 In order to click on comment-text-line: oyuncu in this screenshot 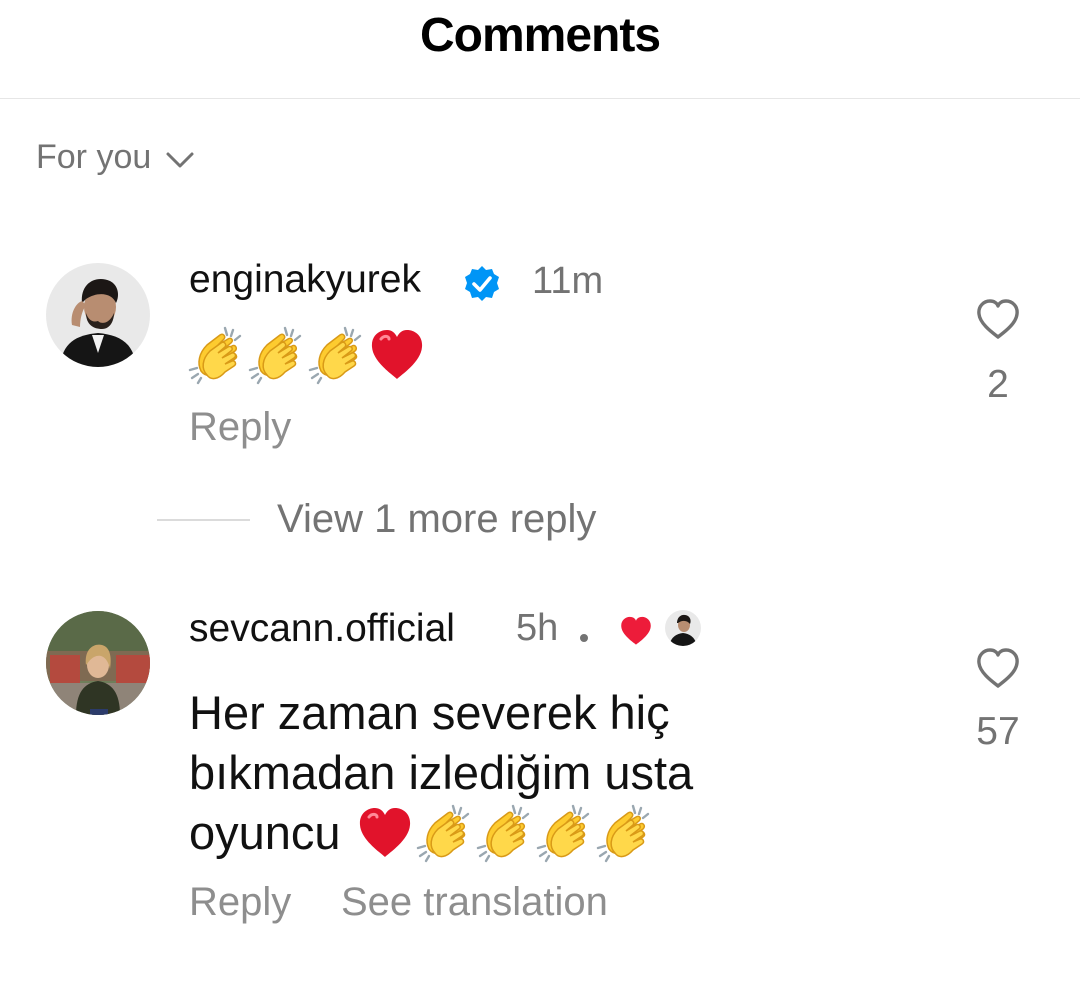, I will do `click(441, 833)`.